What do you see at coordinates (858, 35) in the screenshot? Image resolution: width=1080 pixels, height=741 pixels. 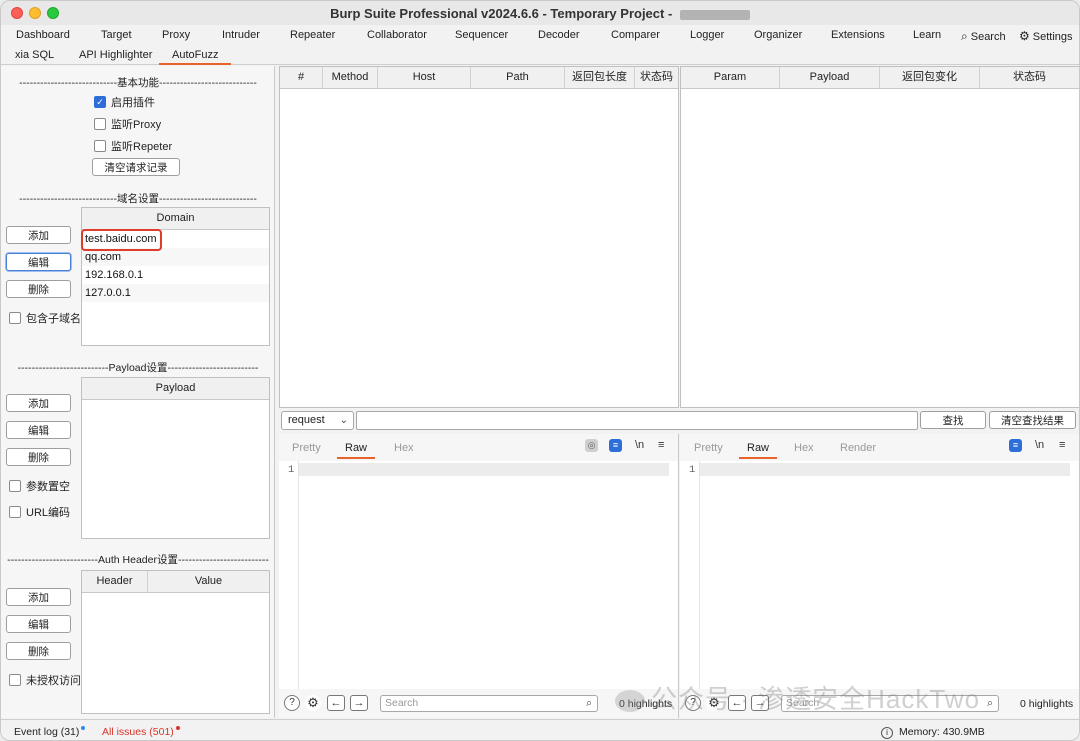 I see `tab-extensions: Extensions` at bounding box center [858, 35].